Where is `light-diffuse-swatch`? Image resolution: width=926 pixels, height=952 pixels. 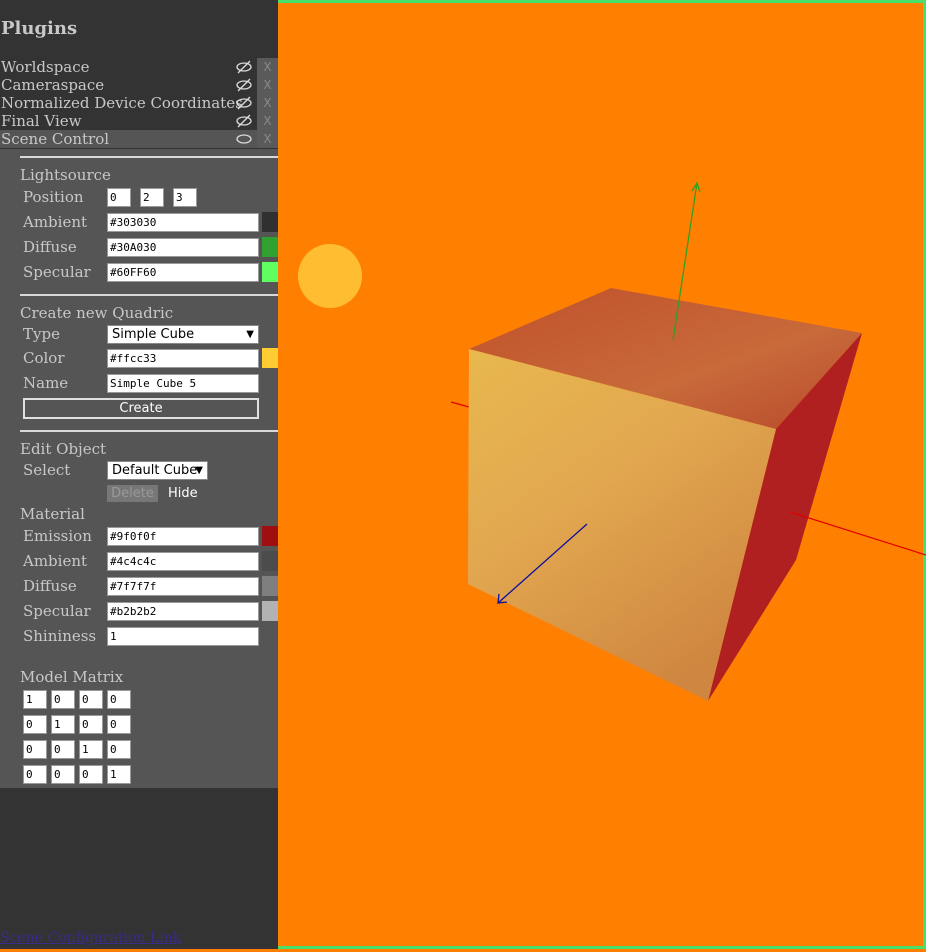
light-diffuse-swatch is located at coordinates (270, 247).